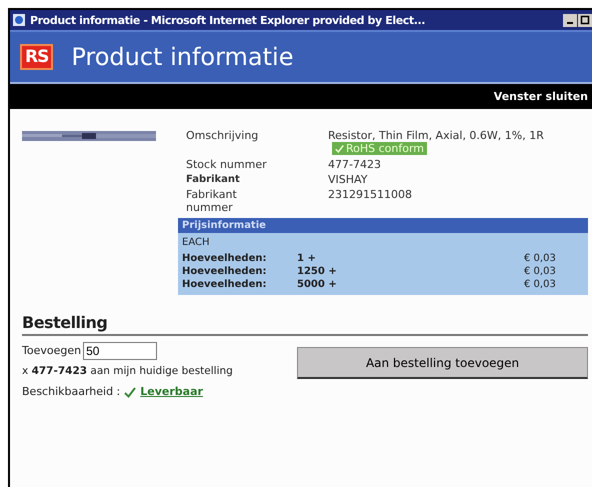 The height and width of the screenshot is (487, 592). What do you see at coordinates (71, 391) in the screenshot?
I see `availability-label: Beschikbaarheid :` at bounding box center [71, 391].